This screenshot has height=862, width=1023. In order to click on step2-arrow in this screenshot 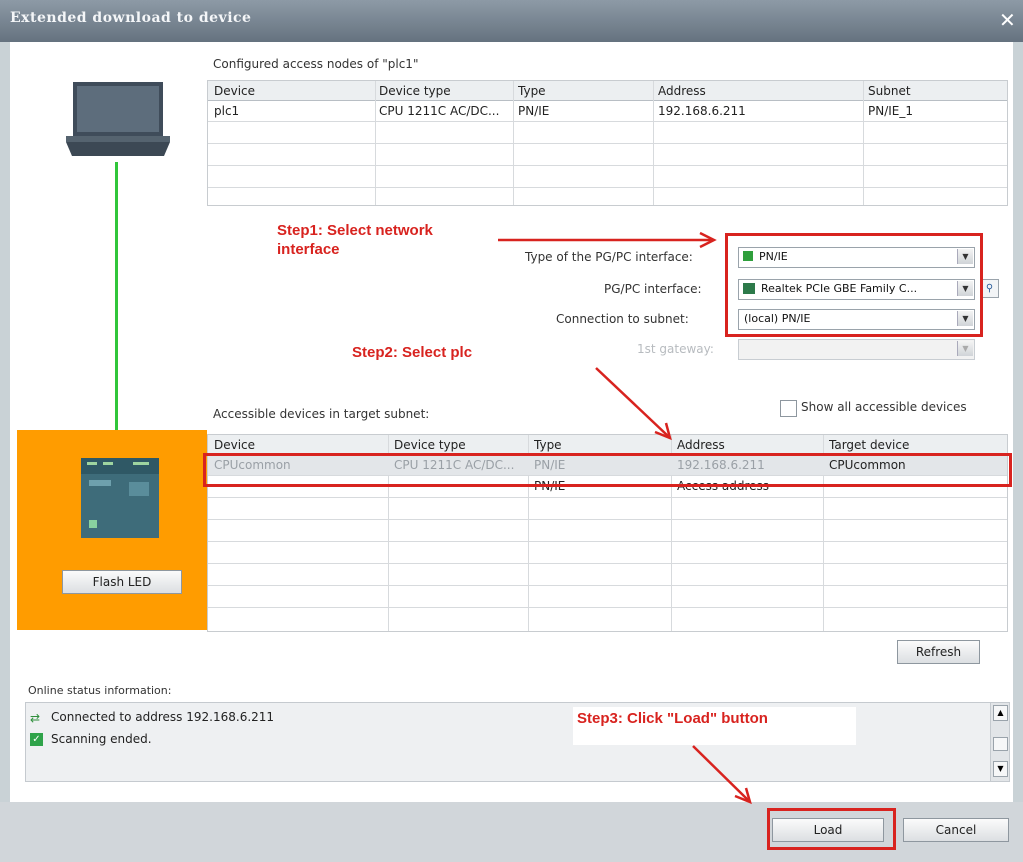, I will do `click(633, 404)`.